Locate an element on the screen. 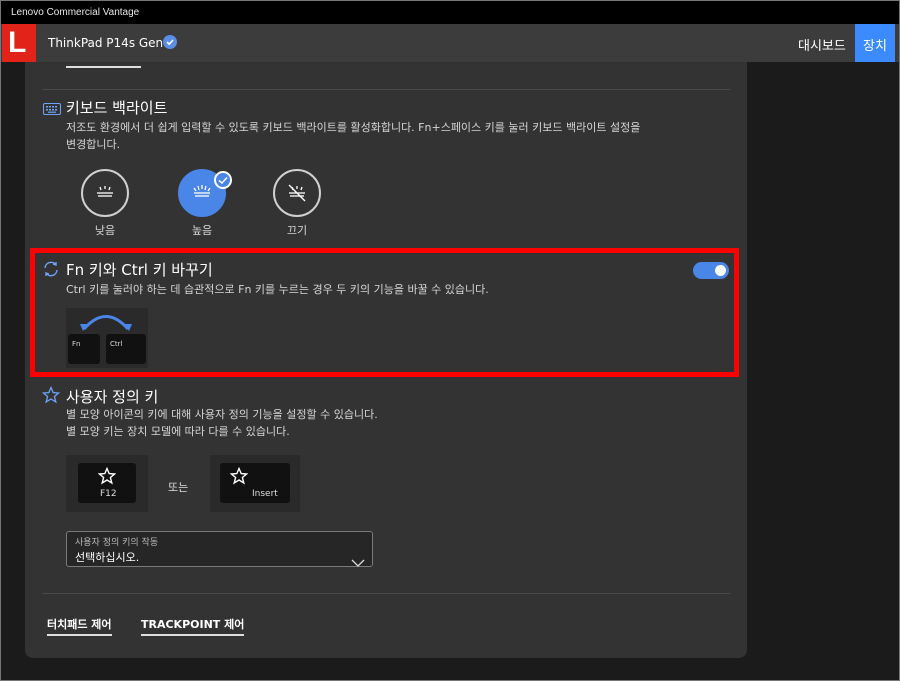 This screenshot has height=681, width=900. insert-key-label: Insert is located at coordinates (265, 494).